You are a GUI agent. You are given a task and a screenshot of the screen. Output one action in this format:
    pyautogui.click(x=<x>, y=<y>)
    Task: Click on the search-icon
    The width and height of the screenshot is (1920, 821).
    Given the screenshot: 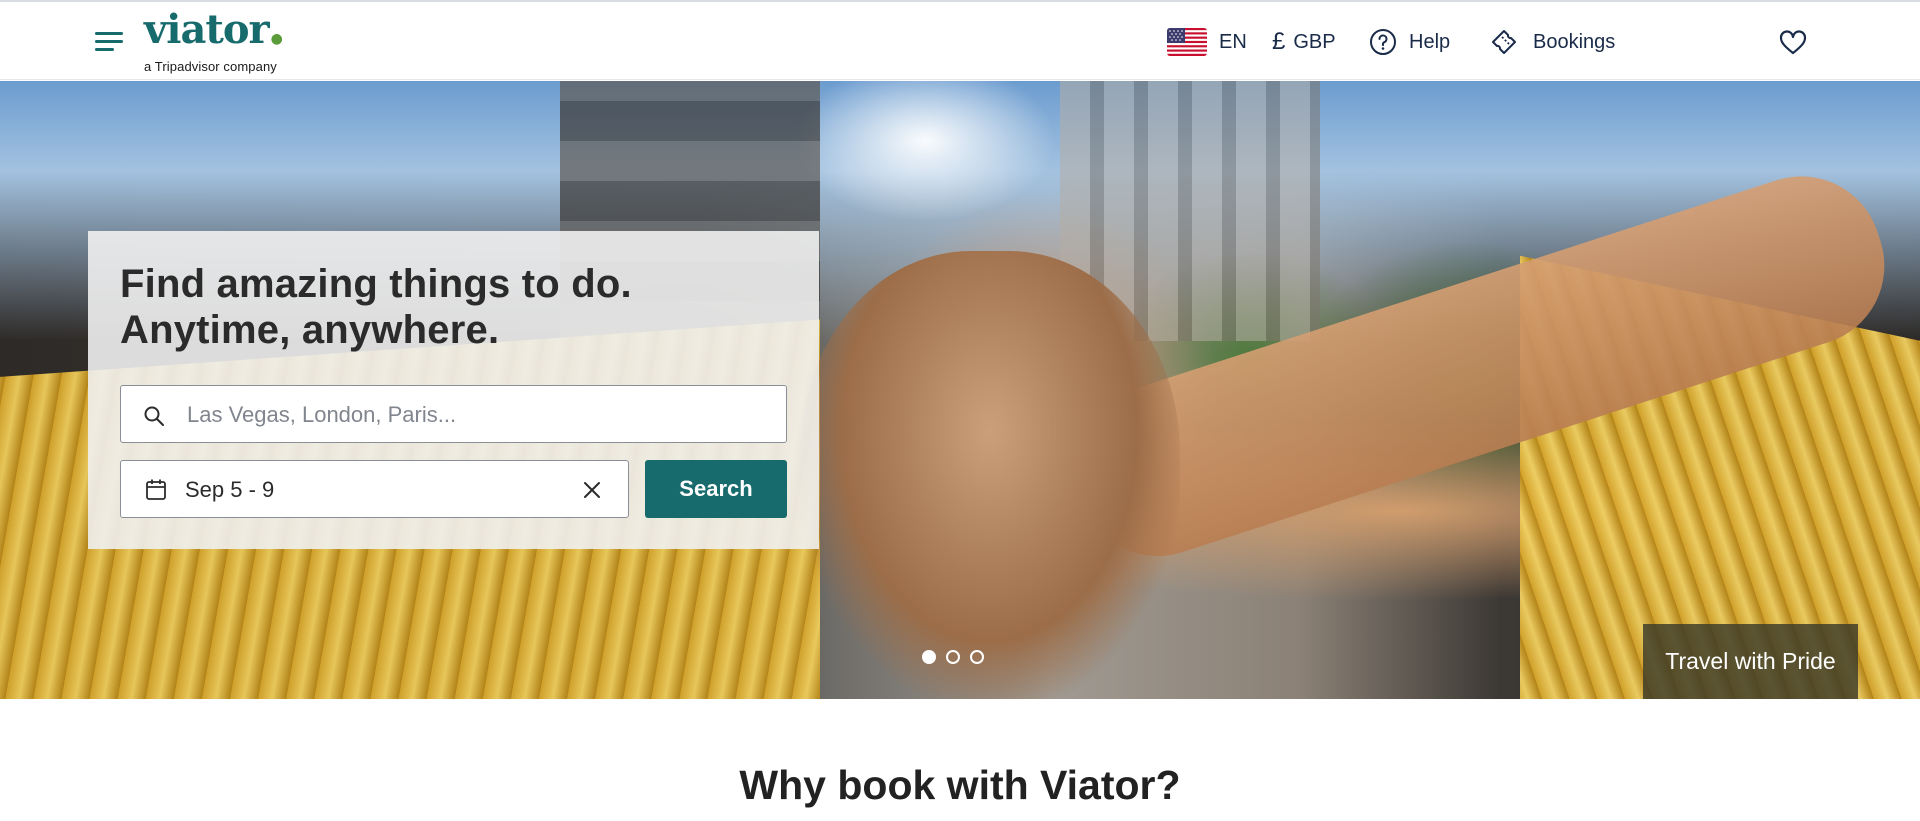 What is the action you would take?
    pyautogui.click(x=154, y=418)
    